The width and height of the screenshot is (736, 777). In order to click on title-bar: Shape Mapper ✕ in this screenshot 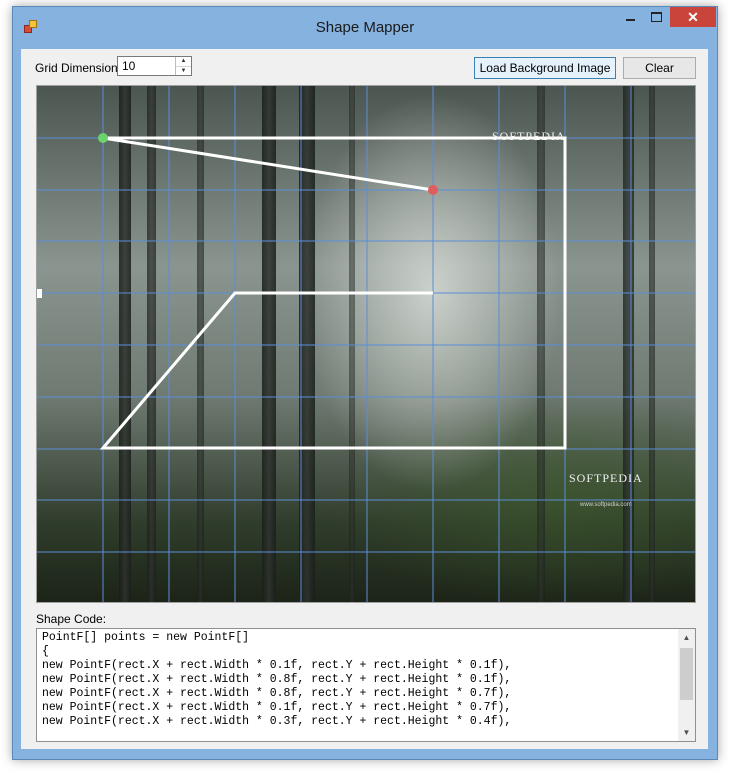, I will do `click(365, 28)`.